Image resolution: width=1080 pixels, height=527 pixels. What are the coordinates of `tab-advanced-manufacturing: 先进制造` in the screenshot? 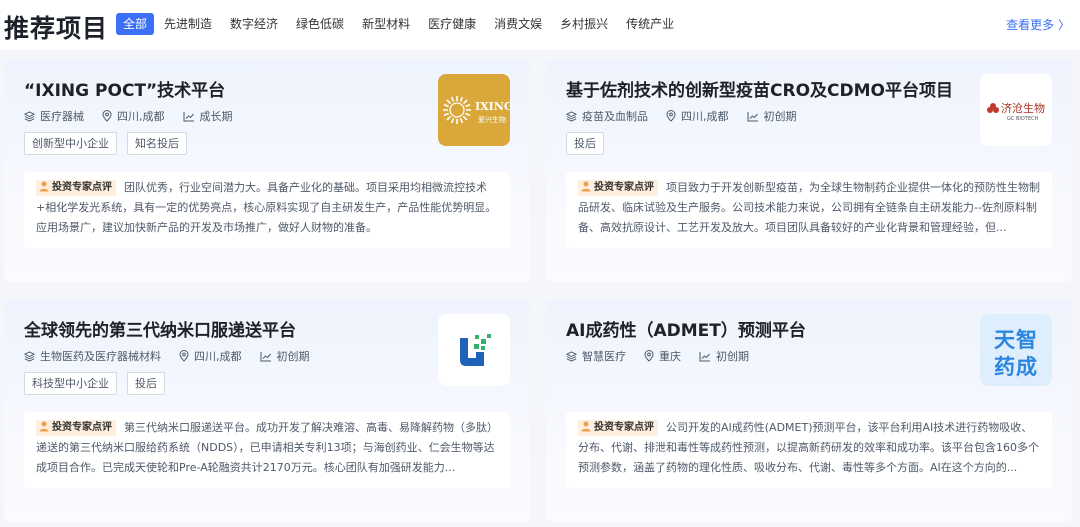 It's located at (188, 24).